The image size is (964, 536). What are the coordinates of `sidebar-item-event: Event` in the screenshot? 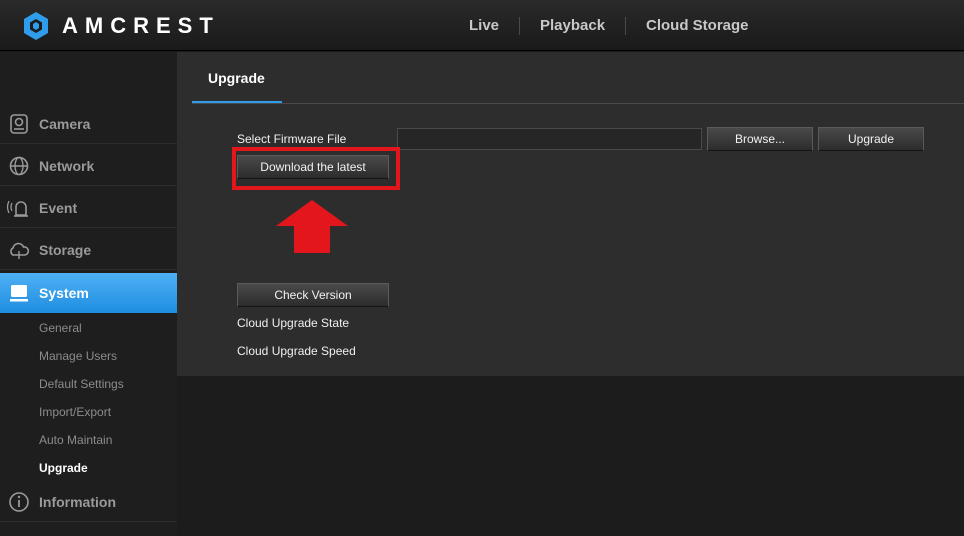 It's located at (88, 208).